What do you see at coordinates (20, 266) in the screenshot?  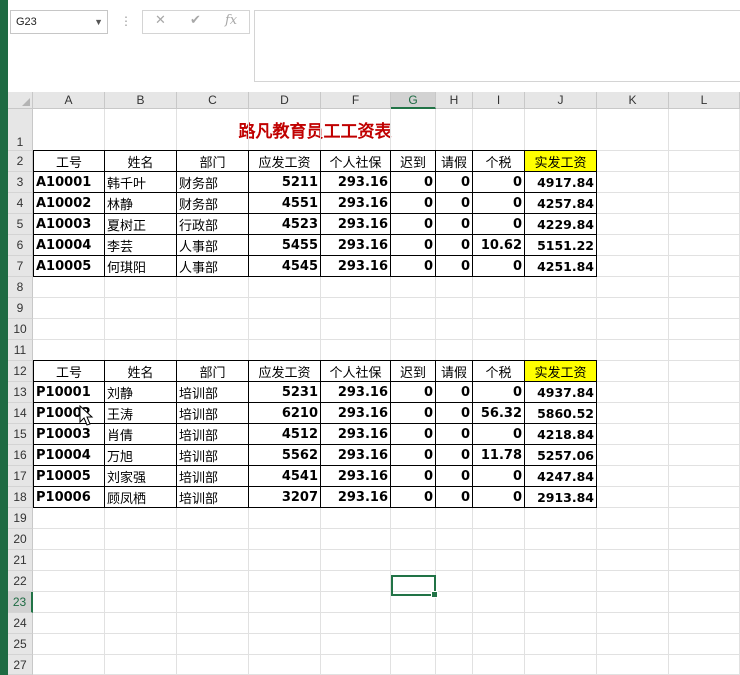 I see `row-header-7: 7` at bounding box center [20, 266].